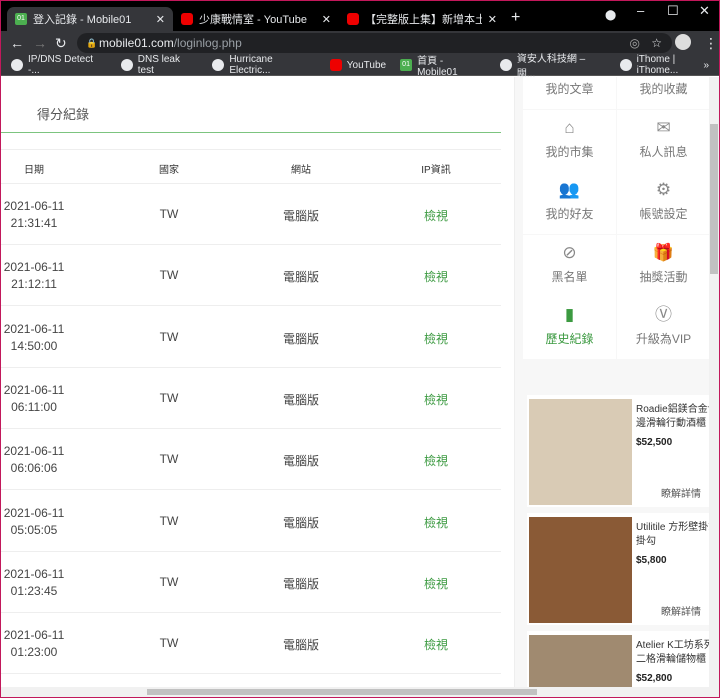 Image resolution: width=720 pixels, height=698 pixels. I want to click on name-line: 二格滑輪儲物櫃, so click(671, 659).